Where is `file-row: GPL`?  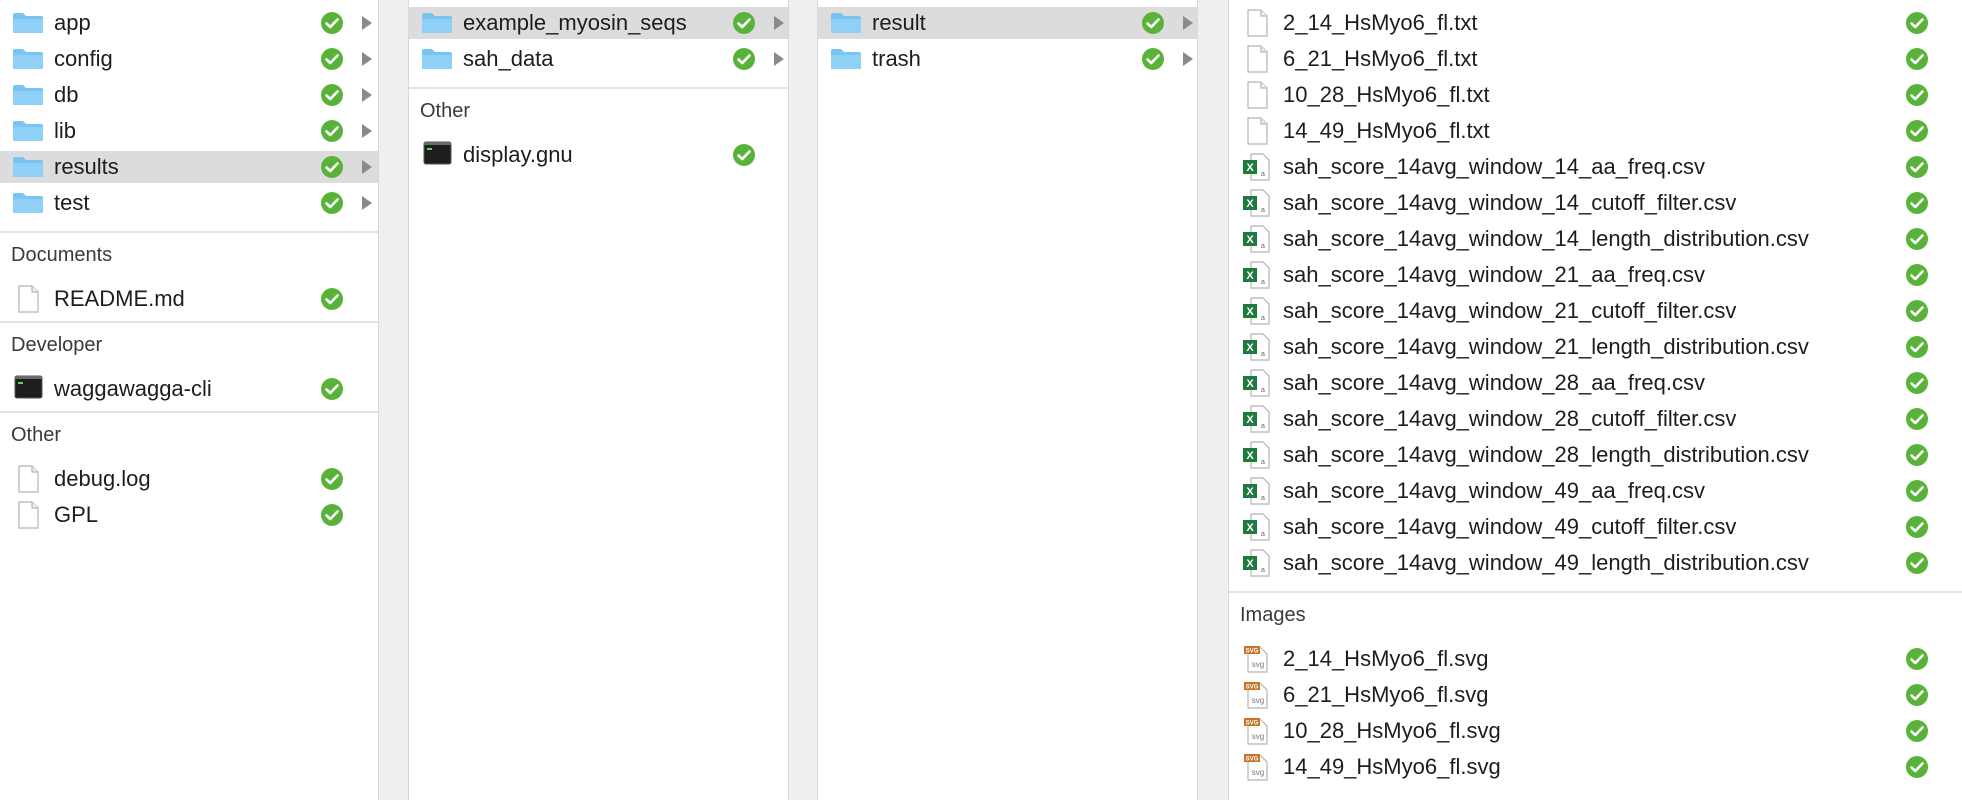 file-row: GPL is located at coordinates (189, 515).